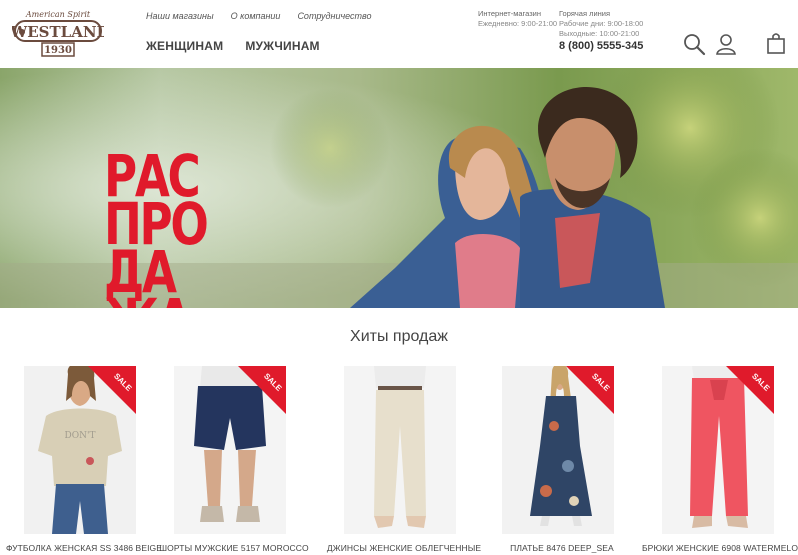 This screenshot has height=555, width=798. I want to click on product-image: DON'T SALE, so click(80, 450).